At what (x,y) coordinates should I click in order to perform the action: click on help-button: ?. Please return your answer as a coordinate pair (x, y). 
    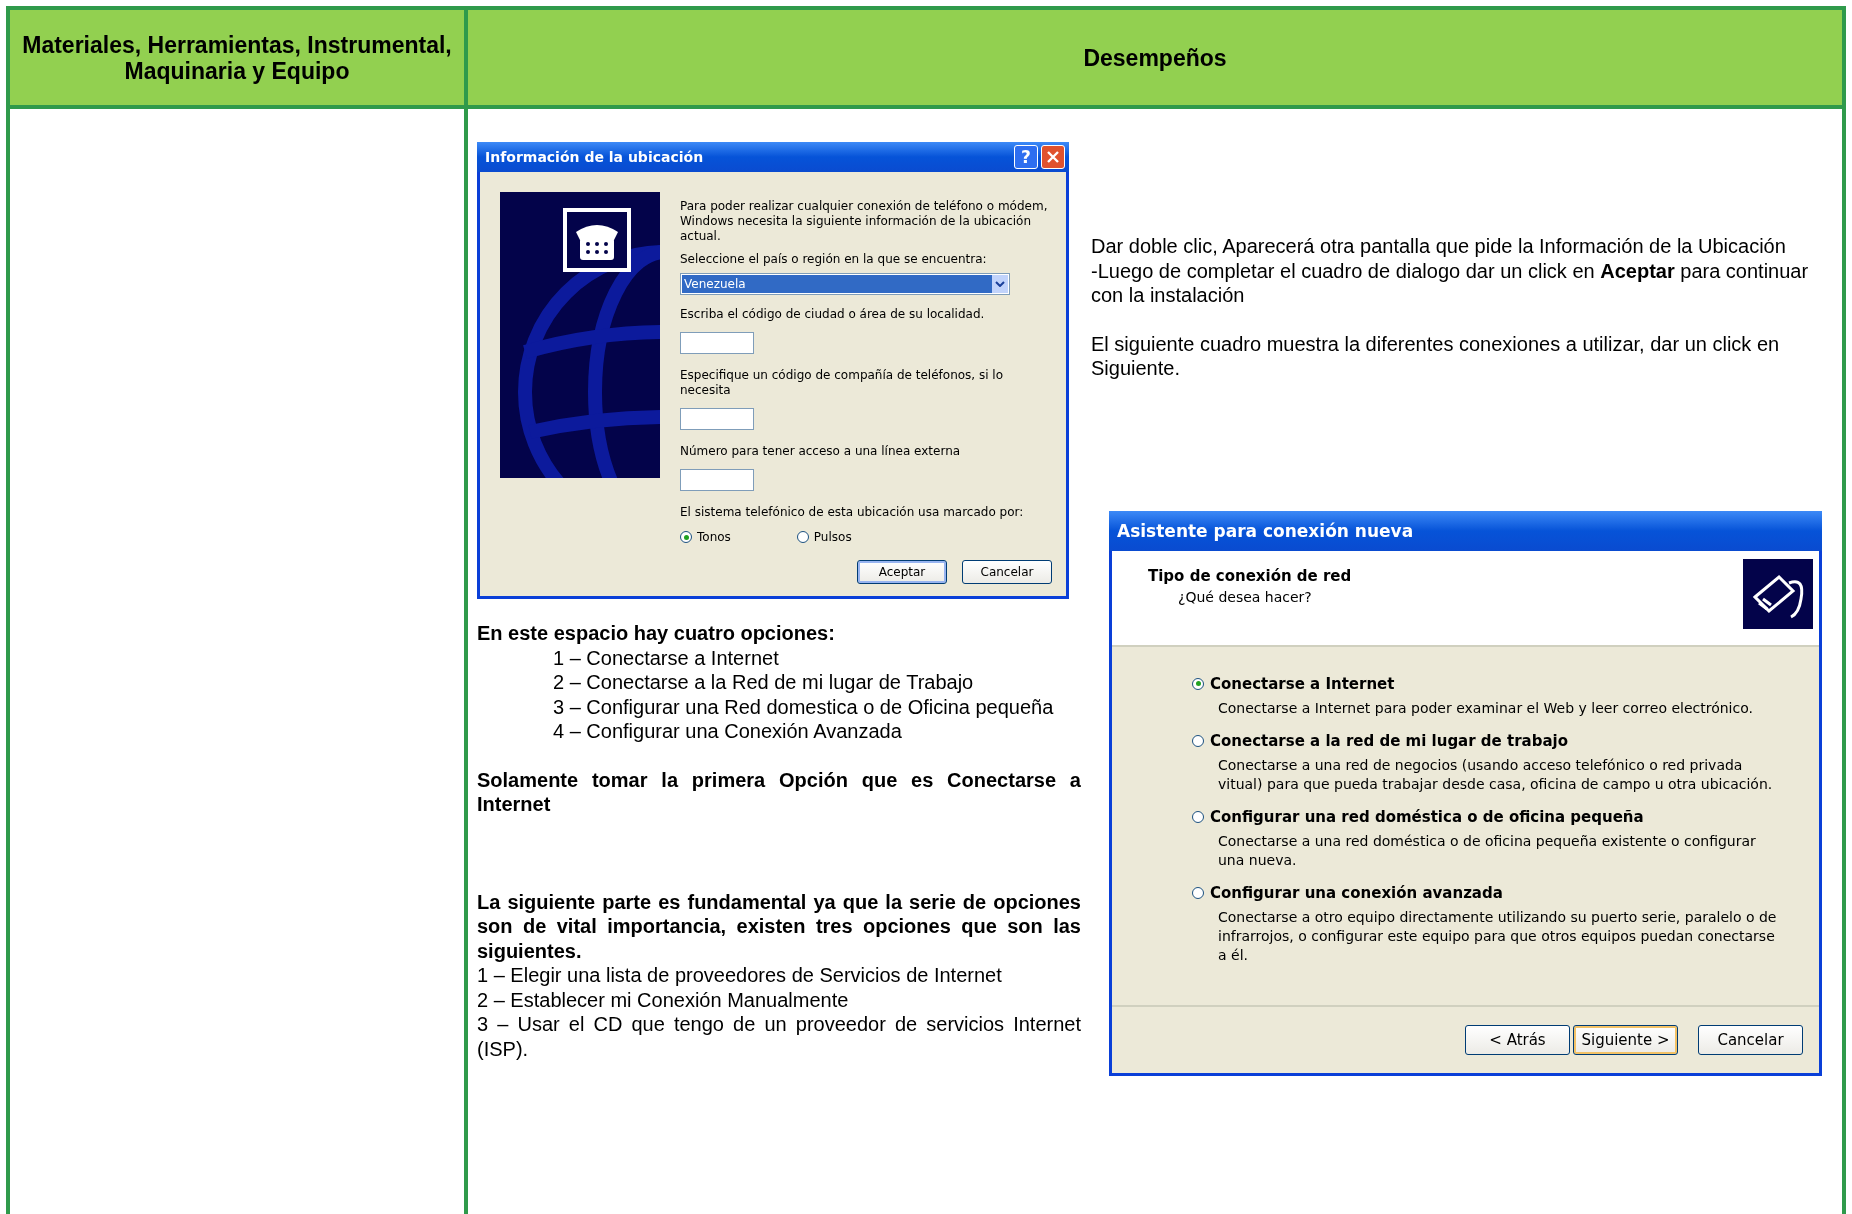
    Looking at the image, I should click on (1026, 157).